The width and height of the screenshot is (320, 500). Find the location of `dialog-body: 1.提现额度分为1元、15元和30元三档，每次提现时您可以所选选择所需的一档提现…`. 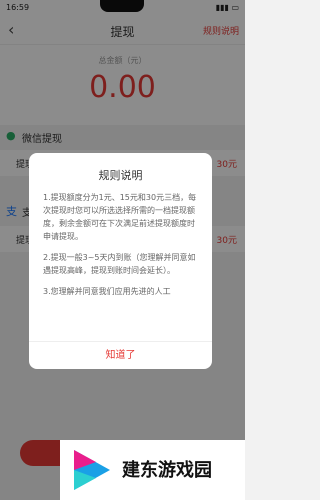

dialog-body: 1.提现额度分为1元、15元和30元三档，每次提现时您可以所选选择所需的一档提现… is located at coordinates (120, 265).